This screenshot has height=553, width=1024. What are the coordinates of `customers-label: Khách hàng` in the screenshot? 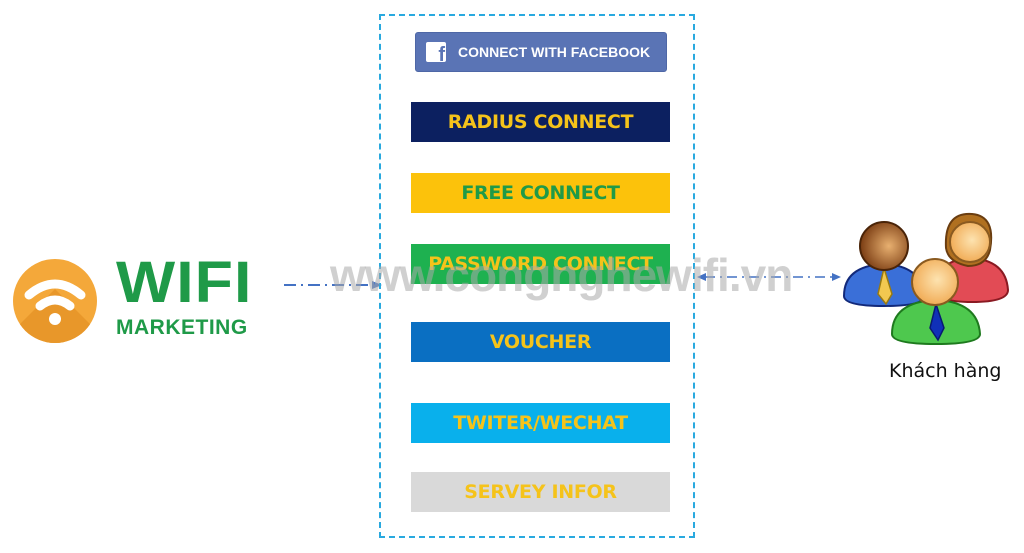 It's located at (945, 371).